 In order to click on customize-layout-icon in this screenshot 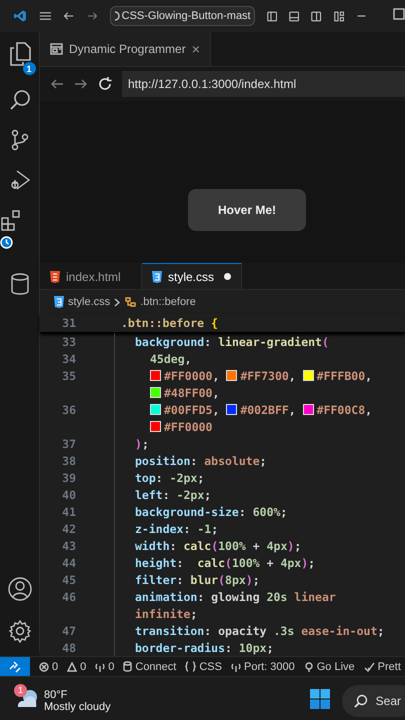, I will do `click(339, 16)`.